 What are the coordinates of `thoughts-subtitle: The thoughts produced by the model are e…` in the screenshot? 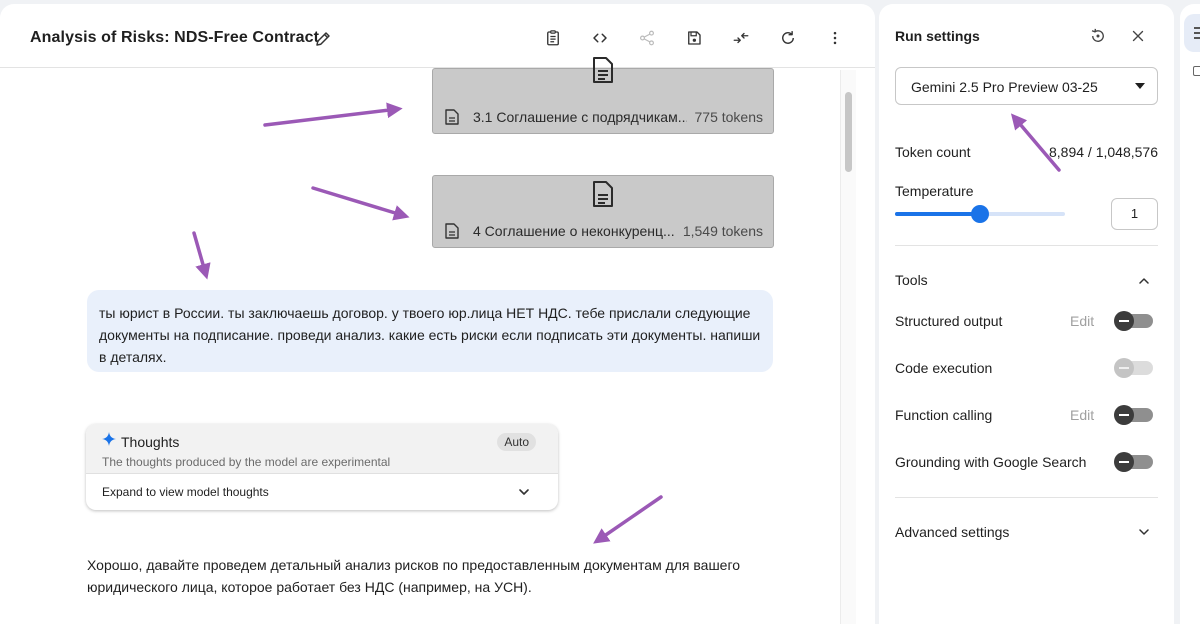 It's located at (246, 462).